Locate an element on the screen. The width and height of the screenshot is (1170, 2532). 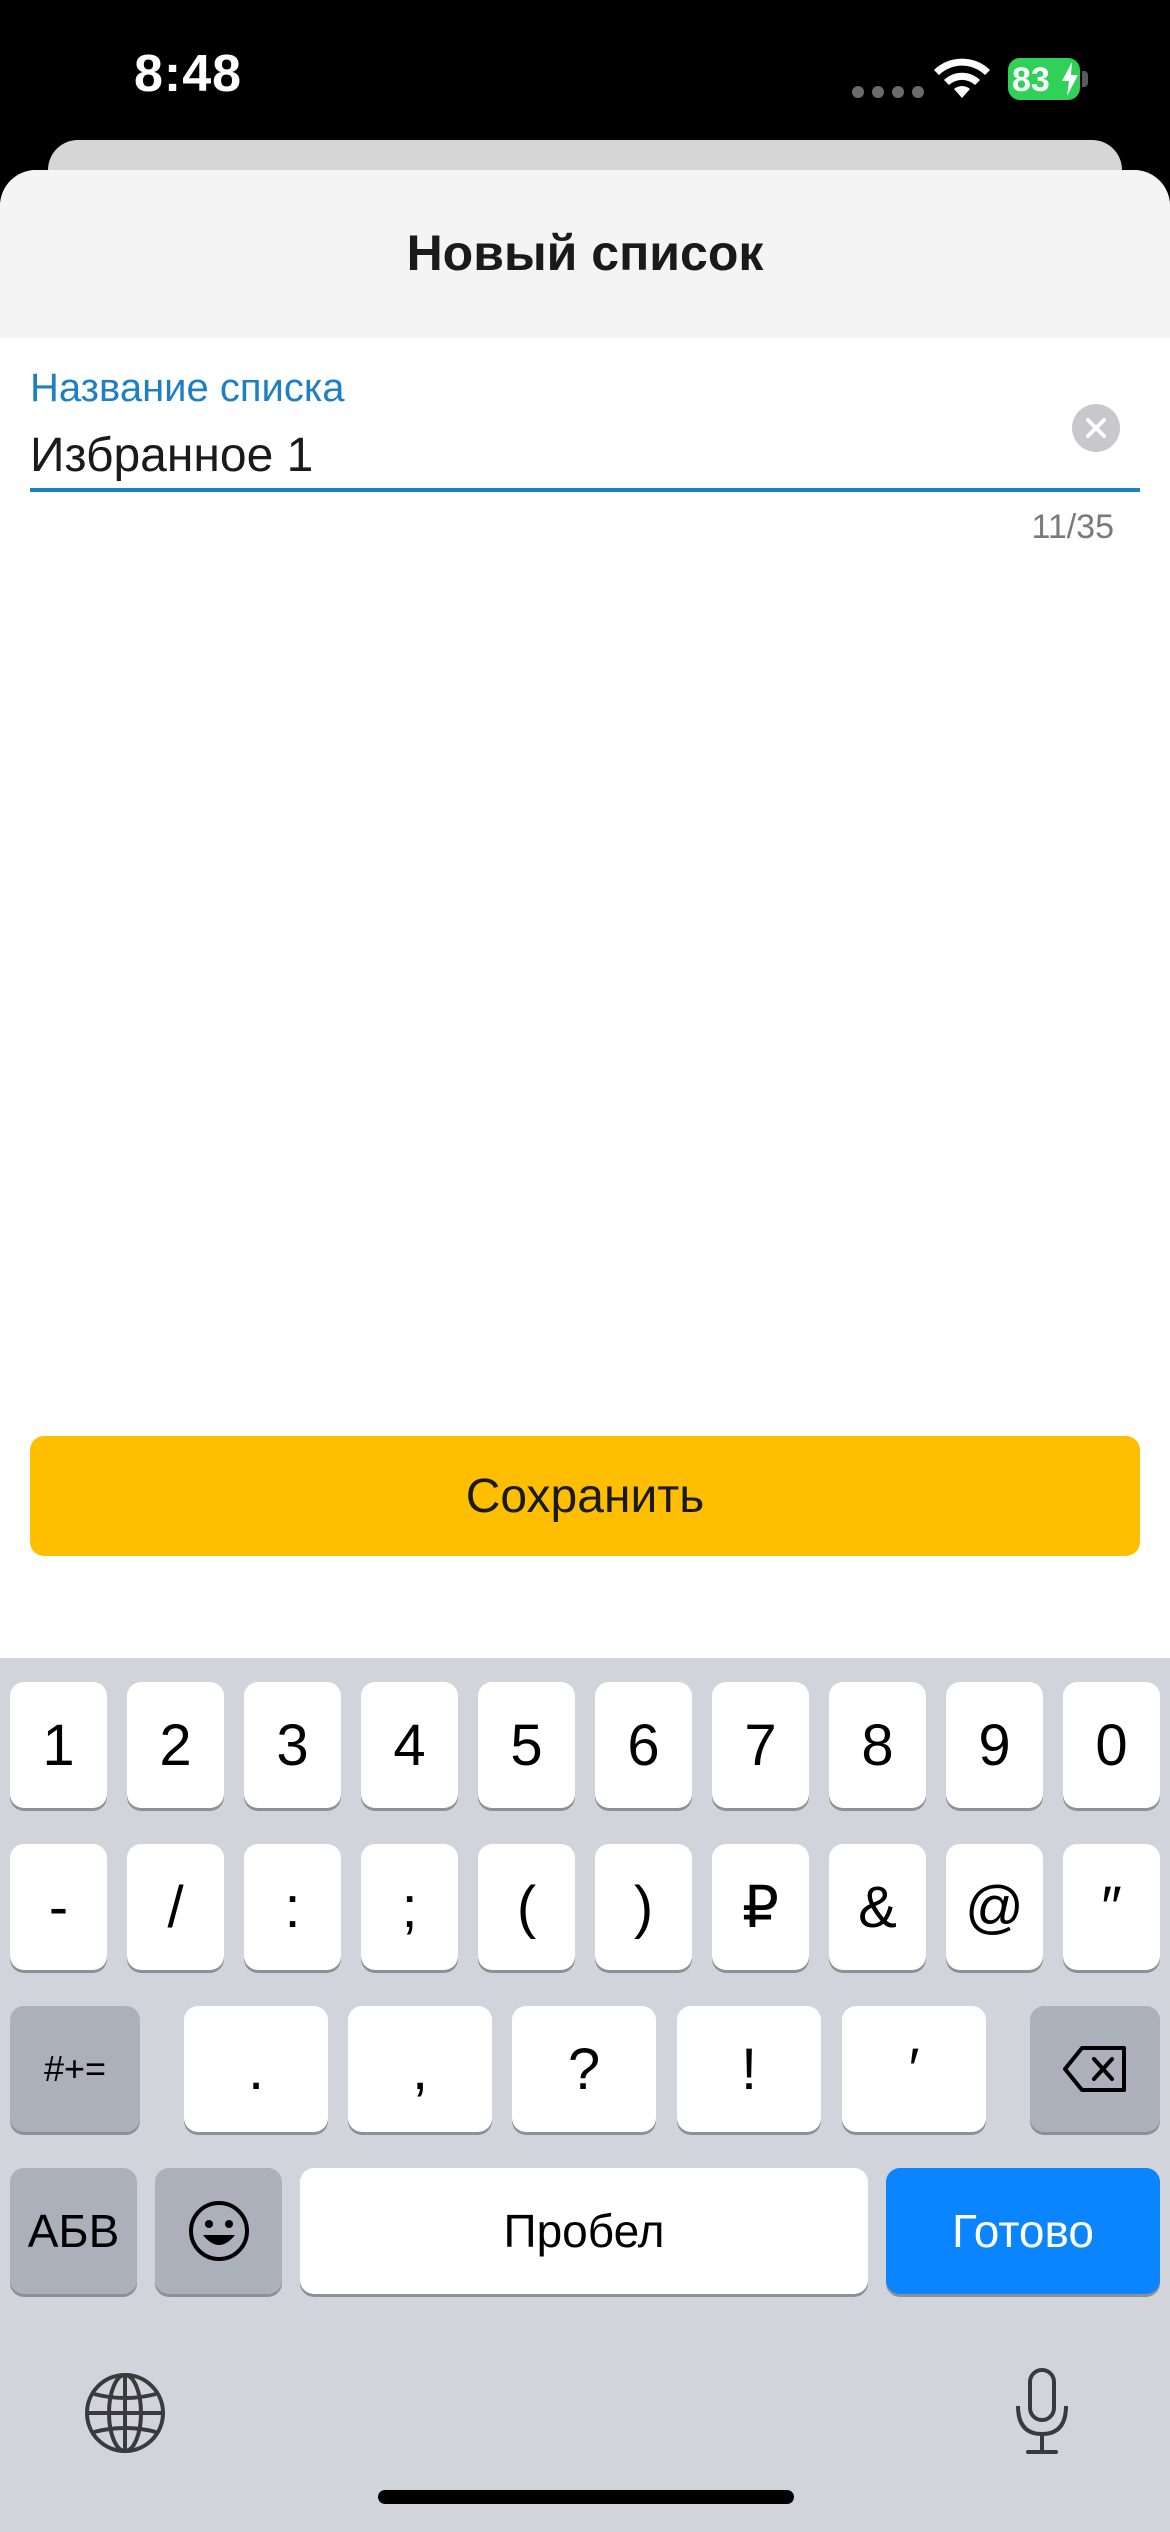
space-key: Пробел is located at coordinates (584, 2231).